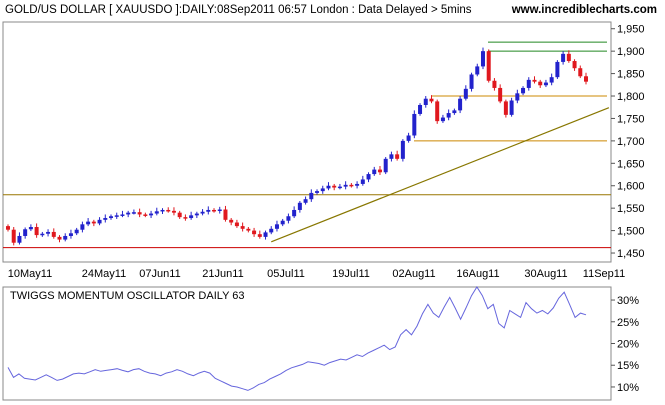 This screenshot has height=405, width=665. Describe the element at coordinates (159, 274) in the screenshot. I see `x-tick-label: 07Jun11` at that location.